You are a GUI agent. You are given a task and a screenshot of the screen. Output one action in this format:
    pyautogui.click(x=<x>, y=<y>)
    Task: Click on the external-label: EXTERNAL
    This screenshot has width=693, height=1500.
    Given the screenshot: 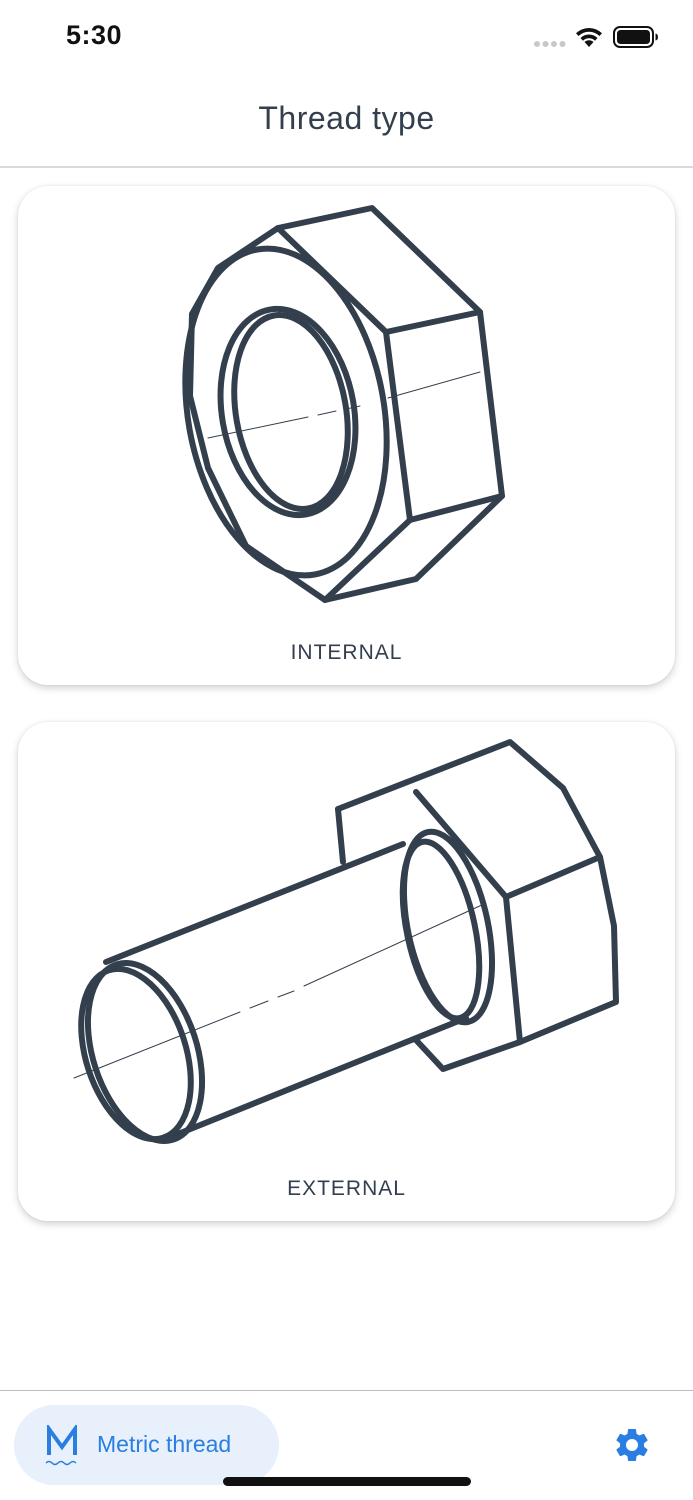 What is the action you would take?
    pyautogui.click(x=346, y=1188)
    